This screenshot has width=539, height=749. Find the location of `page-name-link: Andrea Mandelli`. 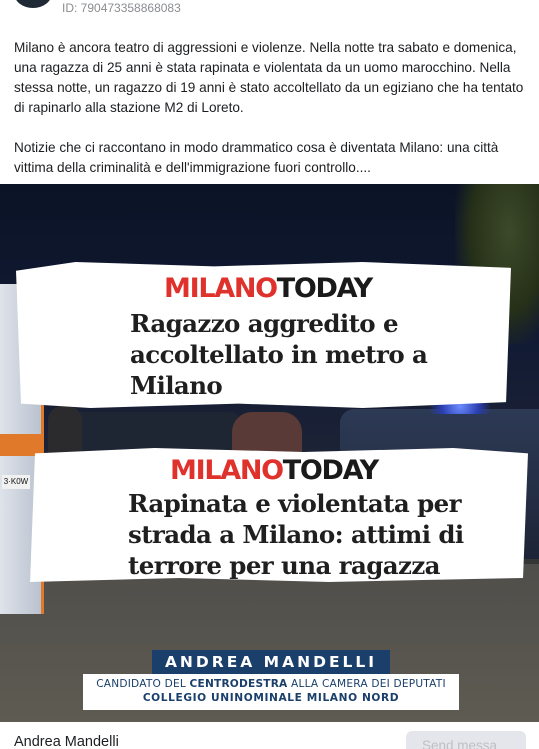

page-name-link: Andrea Mandelli is located at coordinates (66, 741).